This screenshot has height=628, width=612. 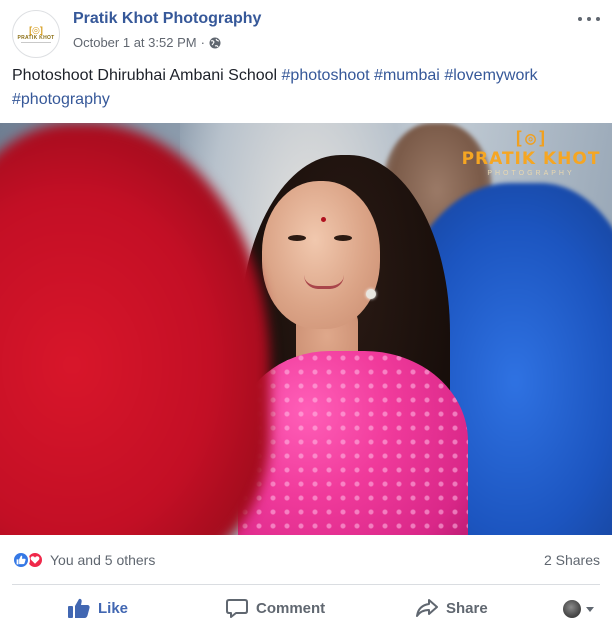 What do you see at coordinates (589, 19) in the screenshot?
I see `more-options-icon` at bounding box center [589, 19].